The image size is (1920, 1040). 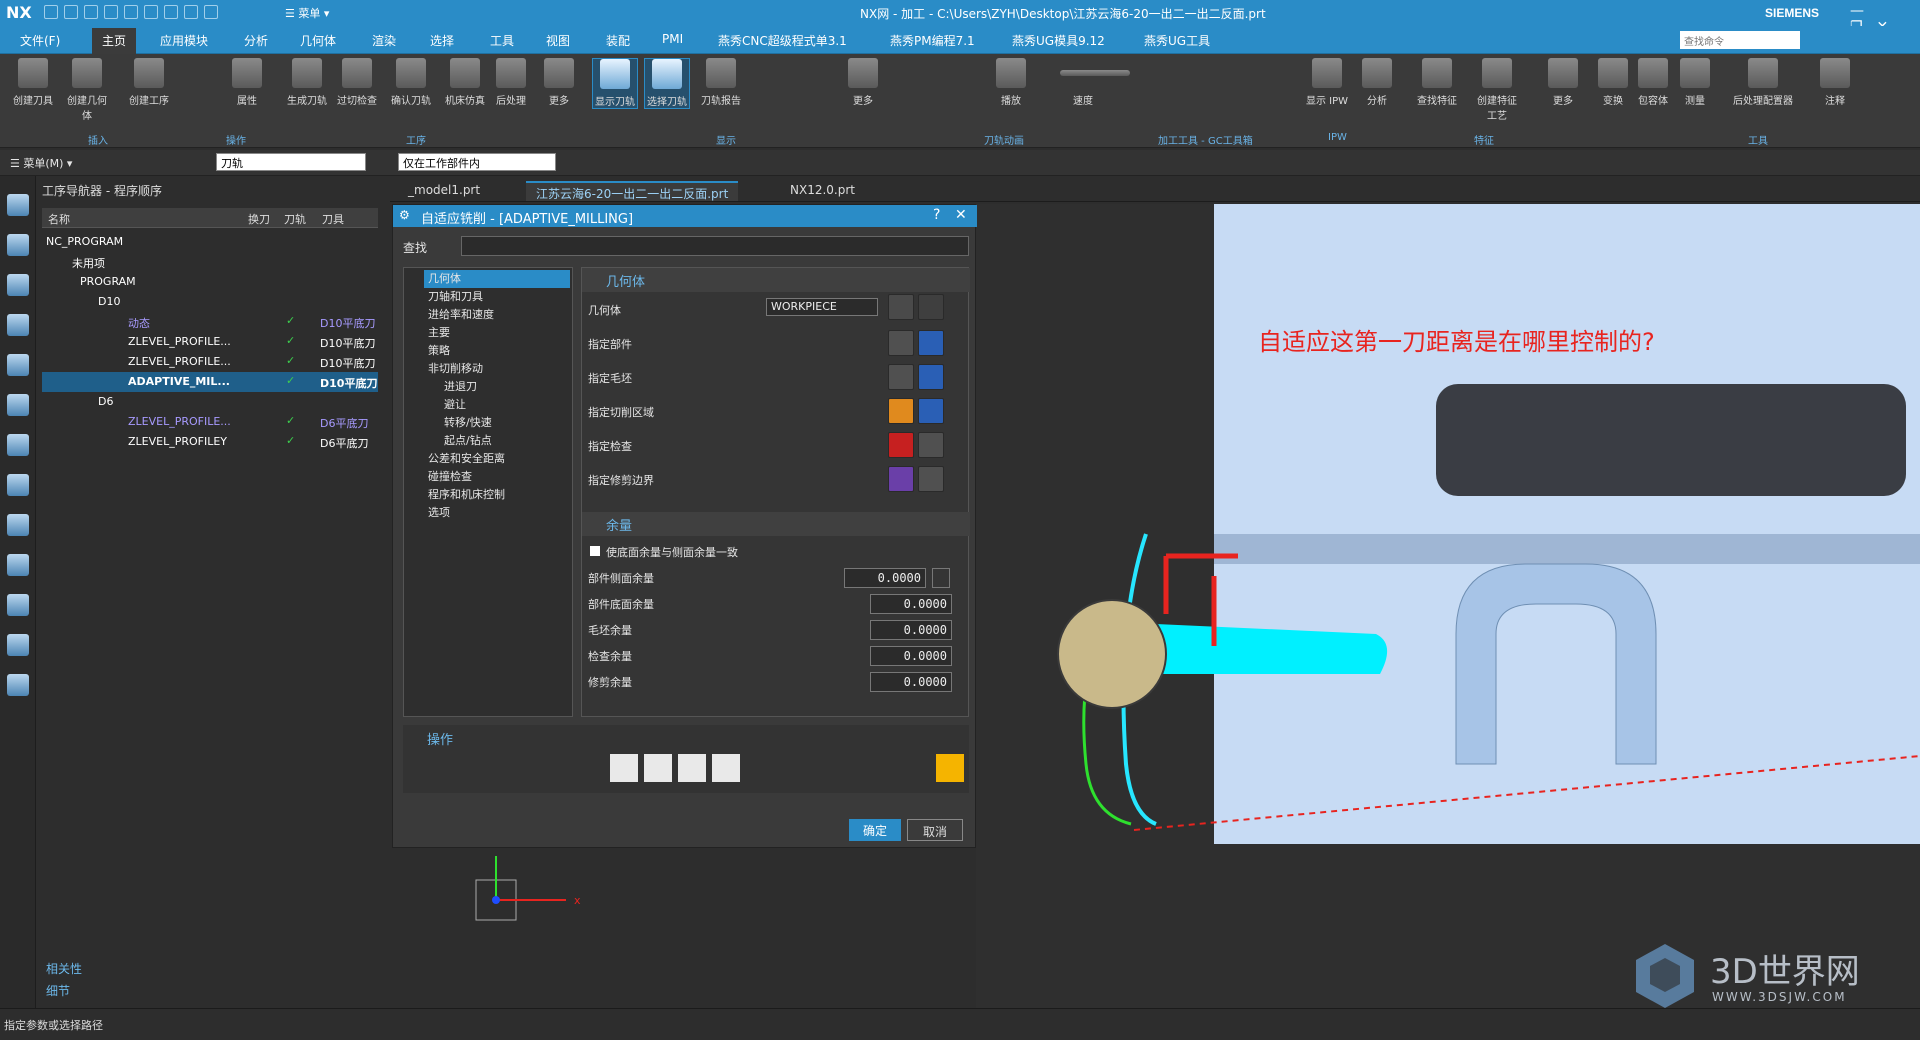 I want to click on settings-icon, so click(x=17, y=205).